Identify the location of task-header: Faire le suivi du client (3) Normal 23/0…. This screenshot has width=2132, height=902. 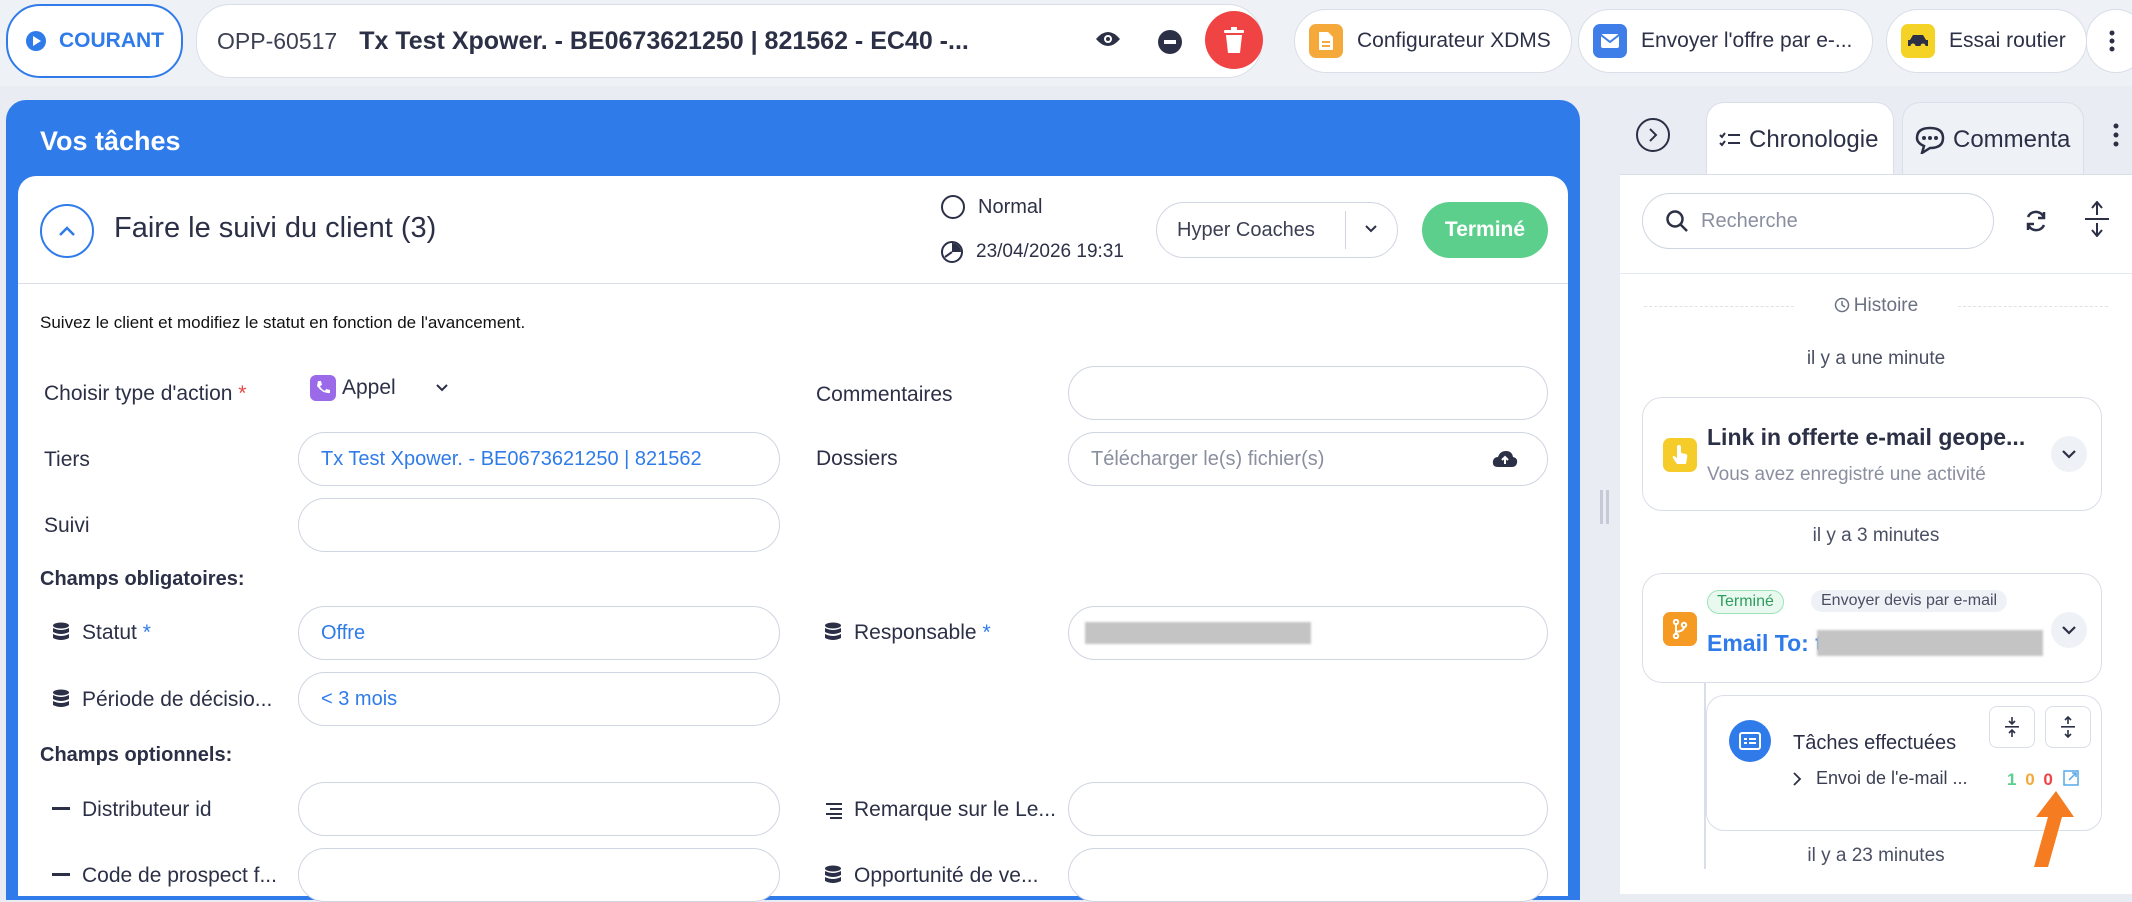
(793, 230).